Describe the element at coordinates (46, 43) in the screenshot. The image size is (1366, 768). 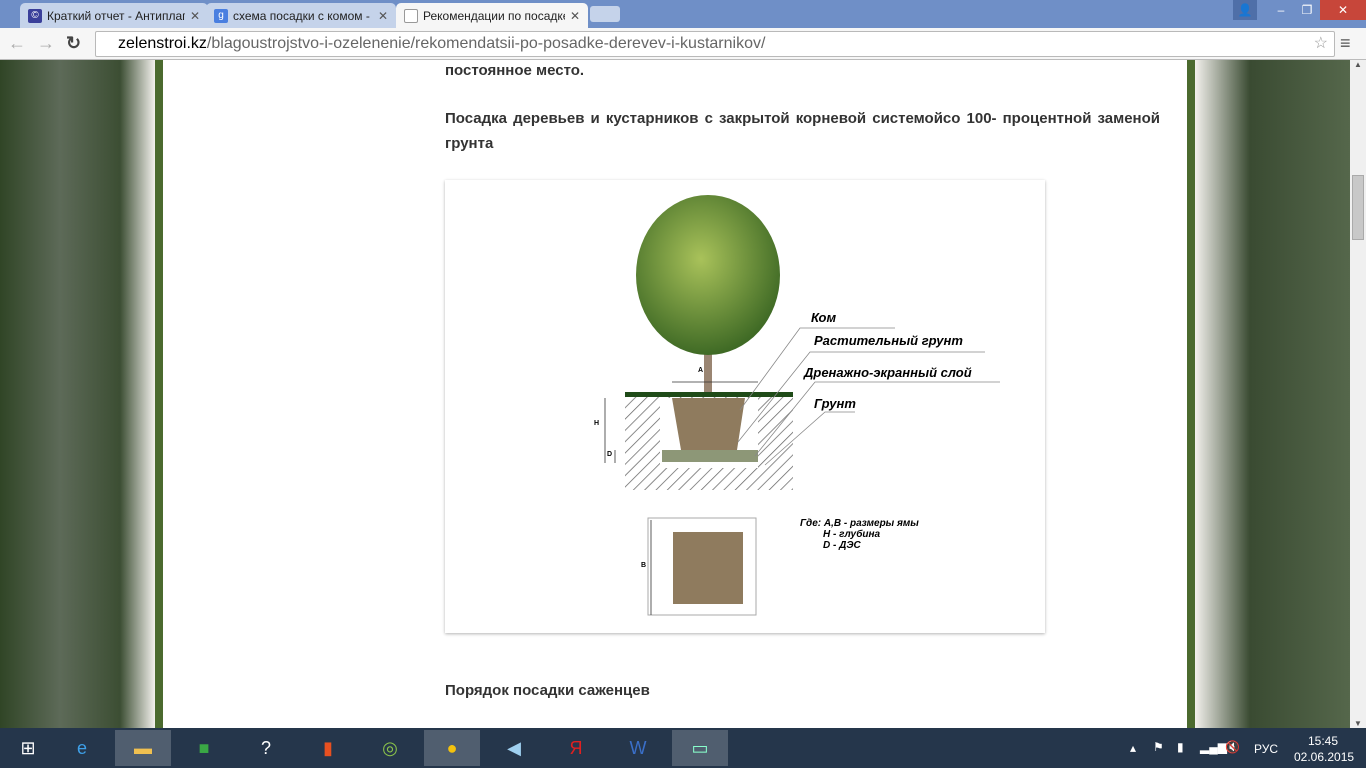
I see `forward-button: →` at that location.